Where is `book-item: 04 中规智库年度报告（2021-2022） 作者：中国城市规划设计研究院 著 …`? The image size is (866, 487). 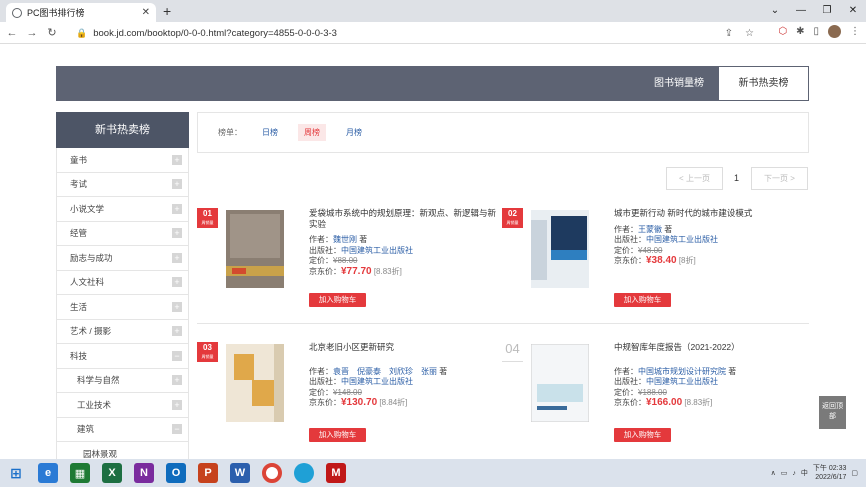 book-item: 04 中规智库年度报告（2021-2022） 作者：中国城市规划设计研究院 著 … is located at coordinates (652, 400).